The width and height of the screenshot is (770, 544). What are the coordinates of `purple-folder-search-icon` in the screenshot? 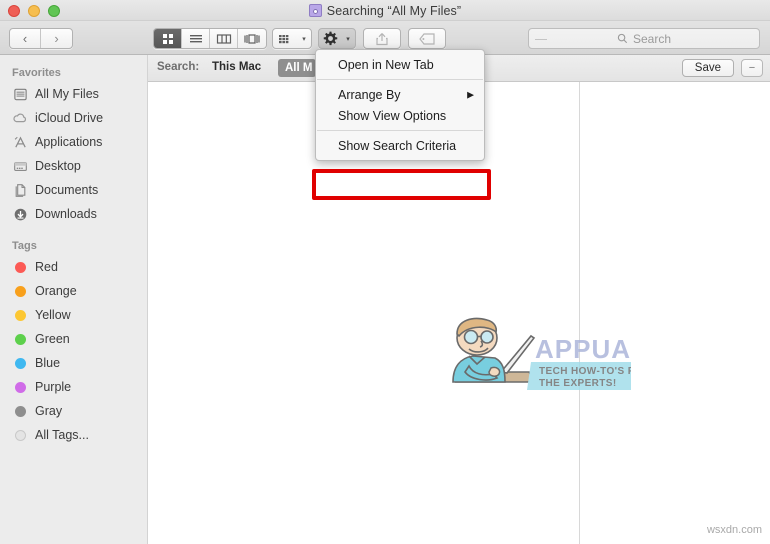 It's located at (315, 10).